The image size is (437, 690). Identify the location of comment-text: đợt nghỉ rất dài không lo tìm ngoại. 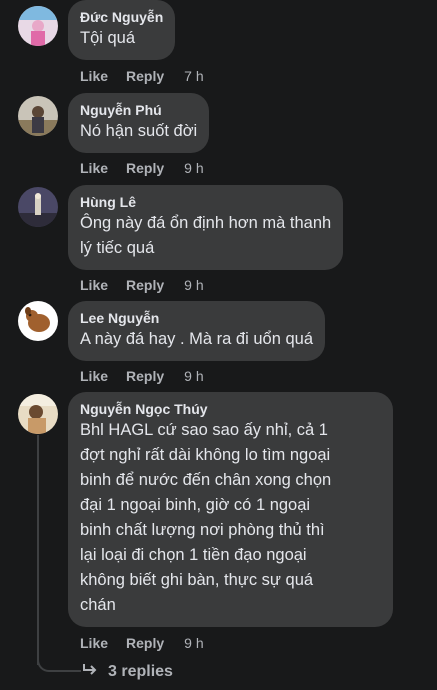
(205, 455).